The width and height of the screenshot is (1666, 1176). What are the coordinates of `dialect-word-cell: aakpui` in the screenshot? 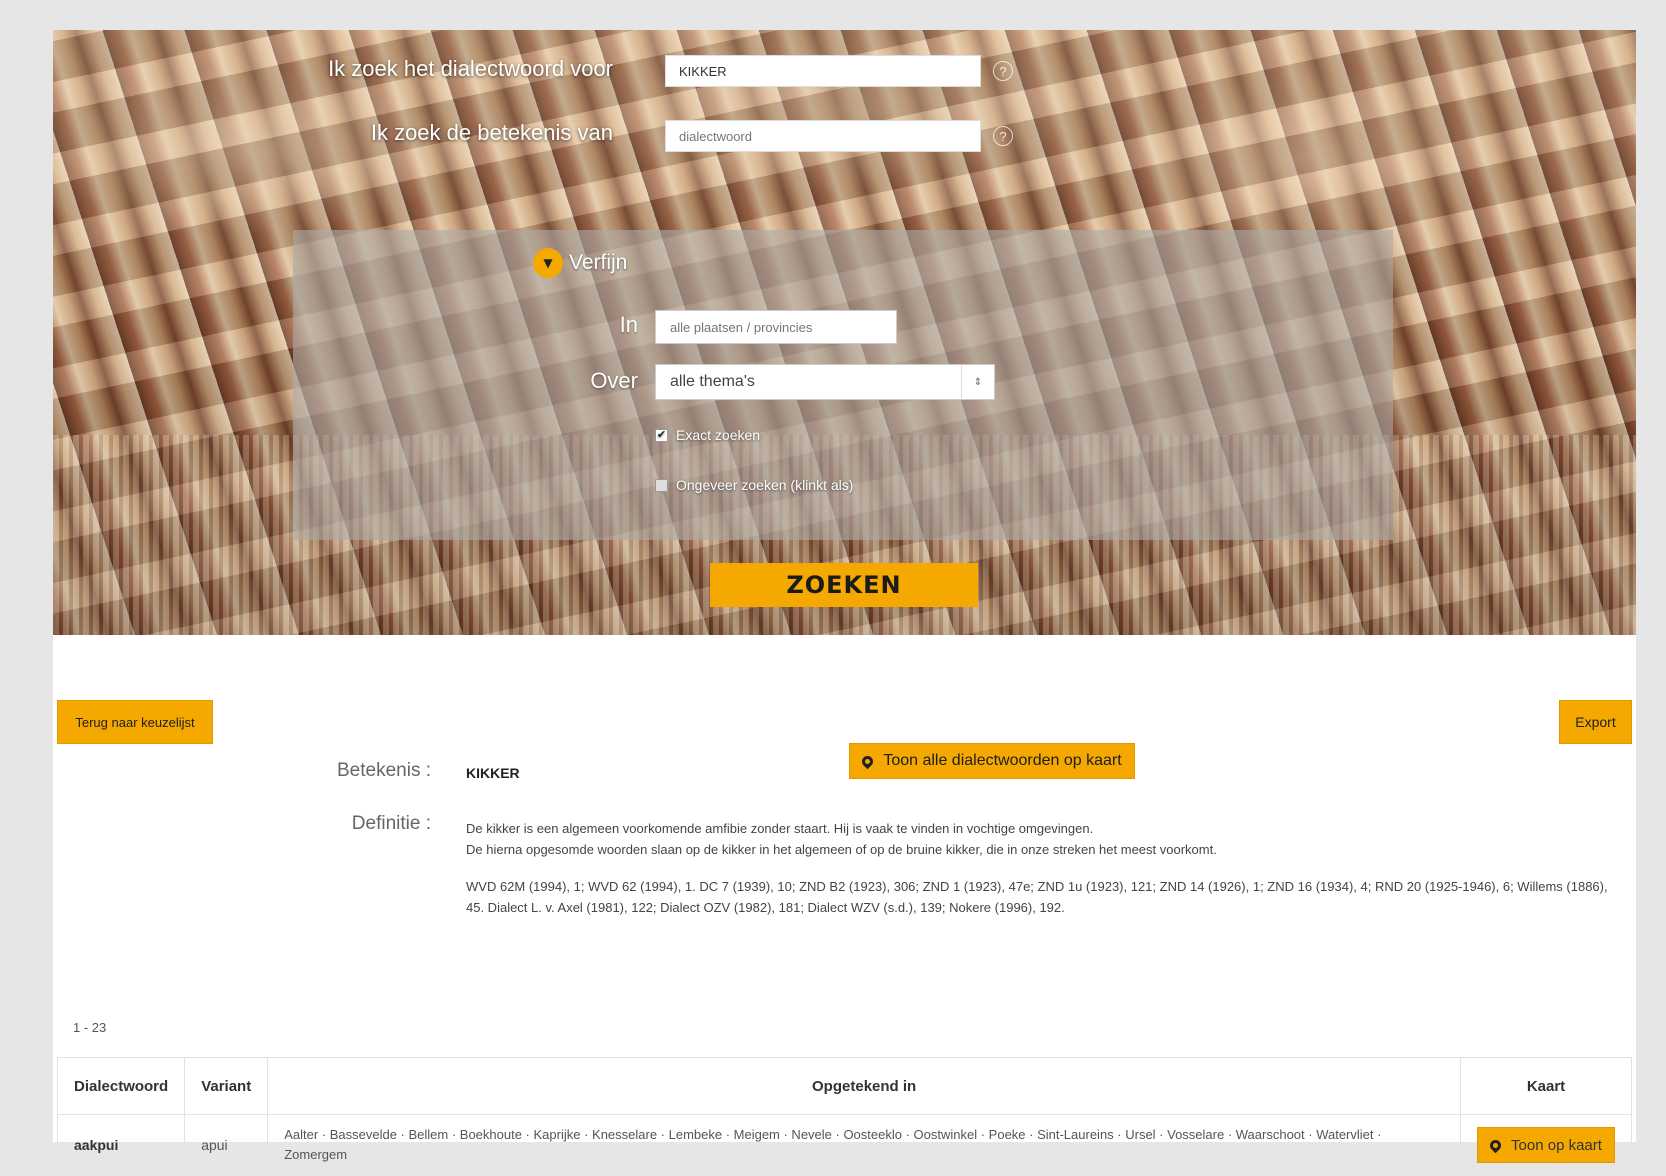 It's located at (121, 1145).